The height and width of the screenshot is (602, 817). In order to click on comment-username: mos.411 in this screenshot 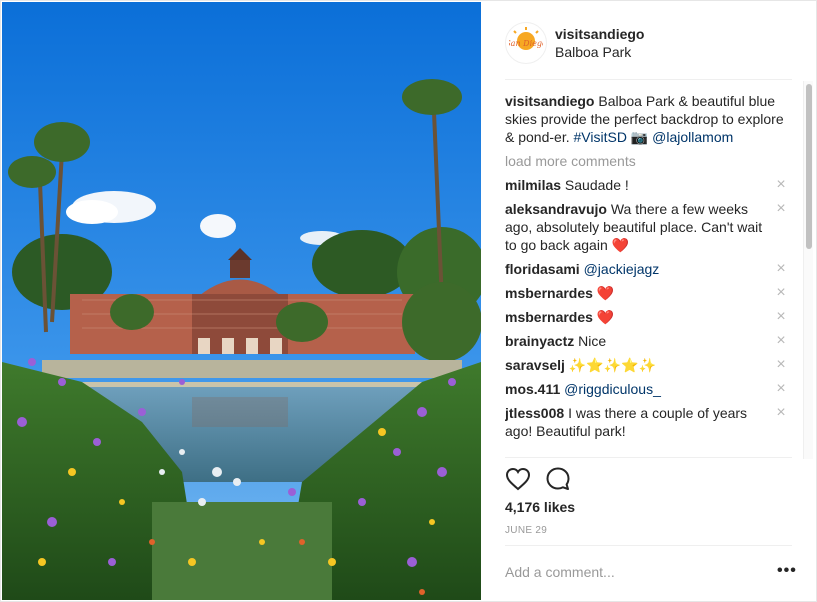, I will do `click(532, 389)`.